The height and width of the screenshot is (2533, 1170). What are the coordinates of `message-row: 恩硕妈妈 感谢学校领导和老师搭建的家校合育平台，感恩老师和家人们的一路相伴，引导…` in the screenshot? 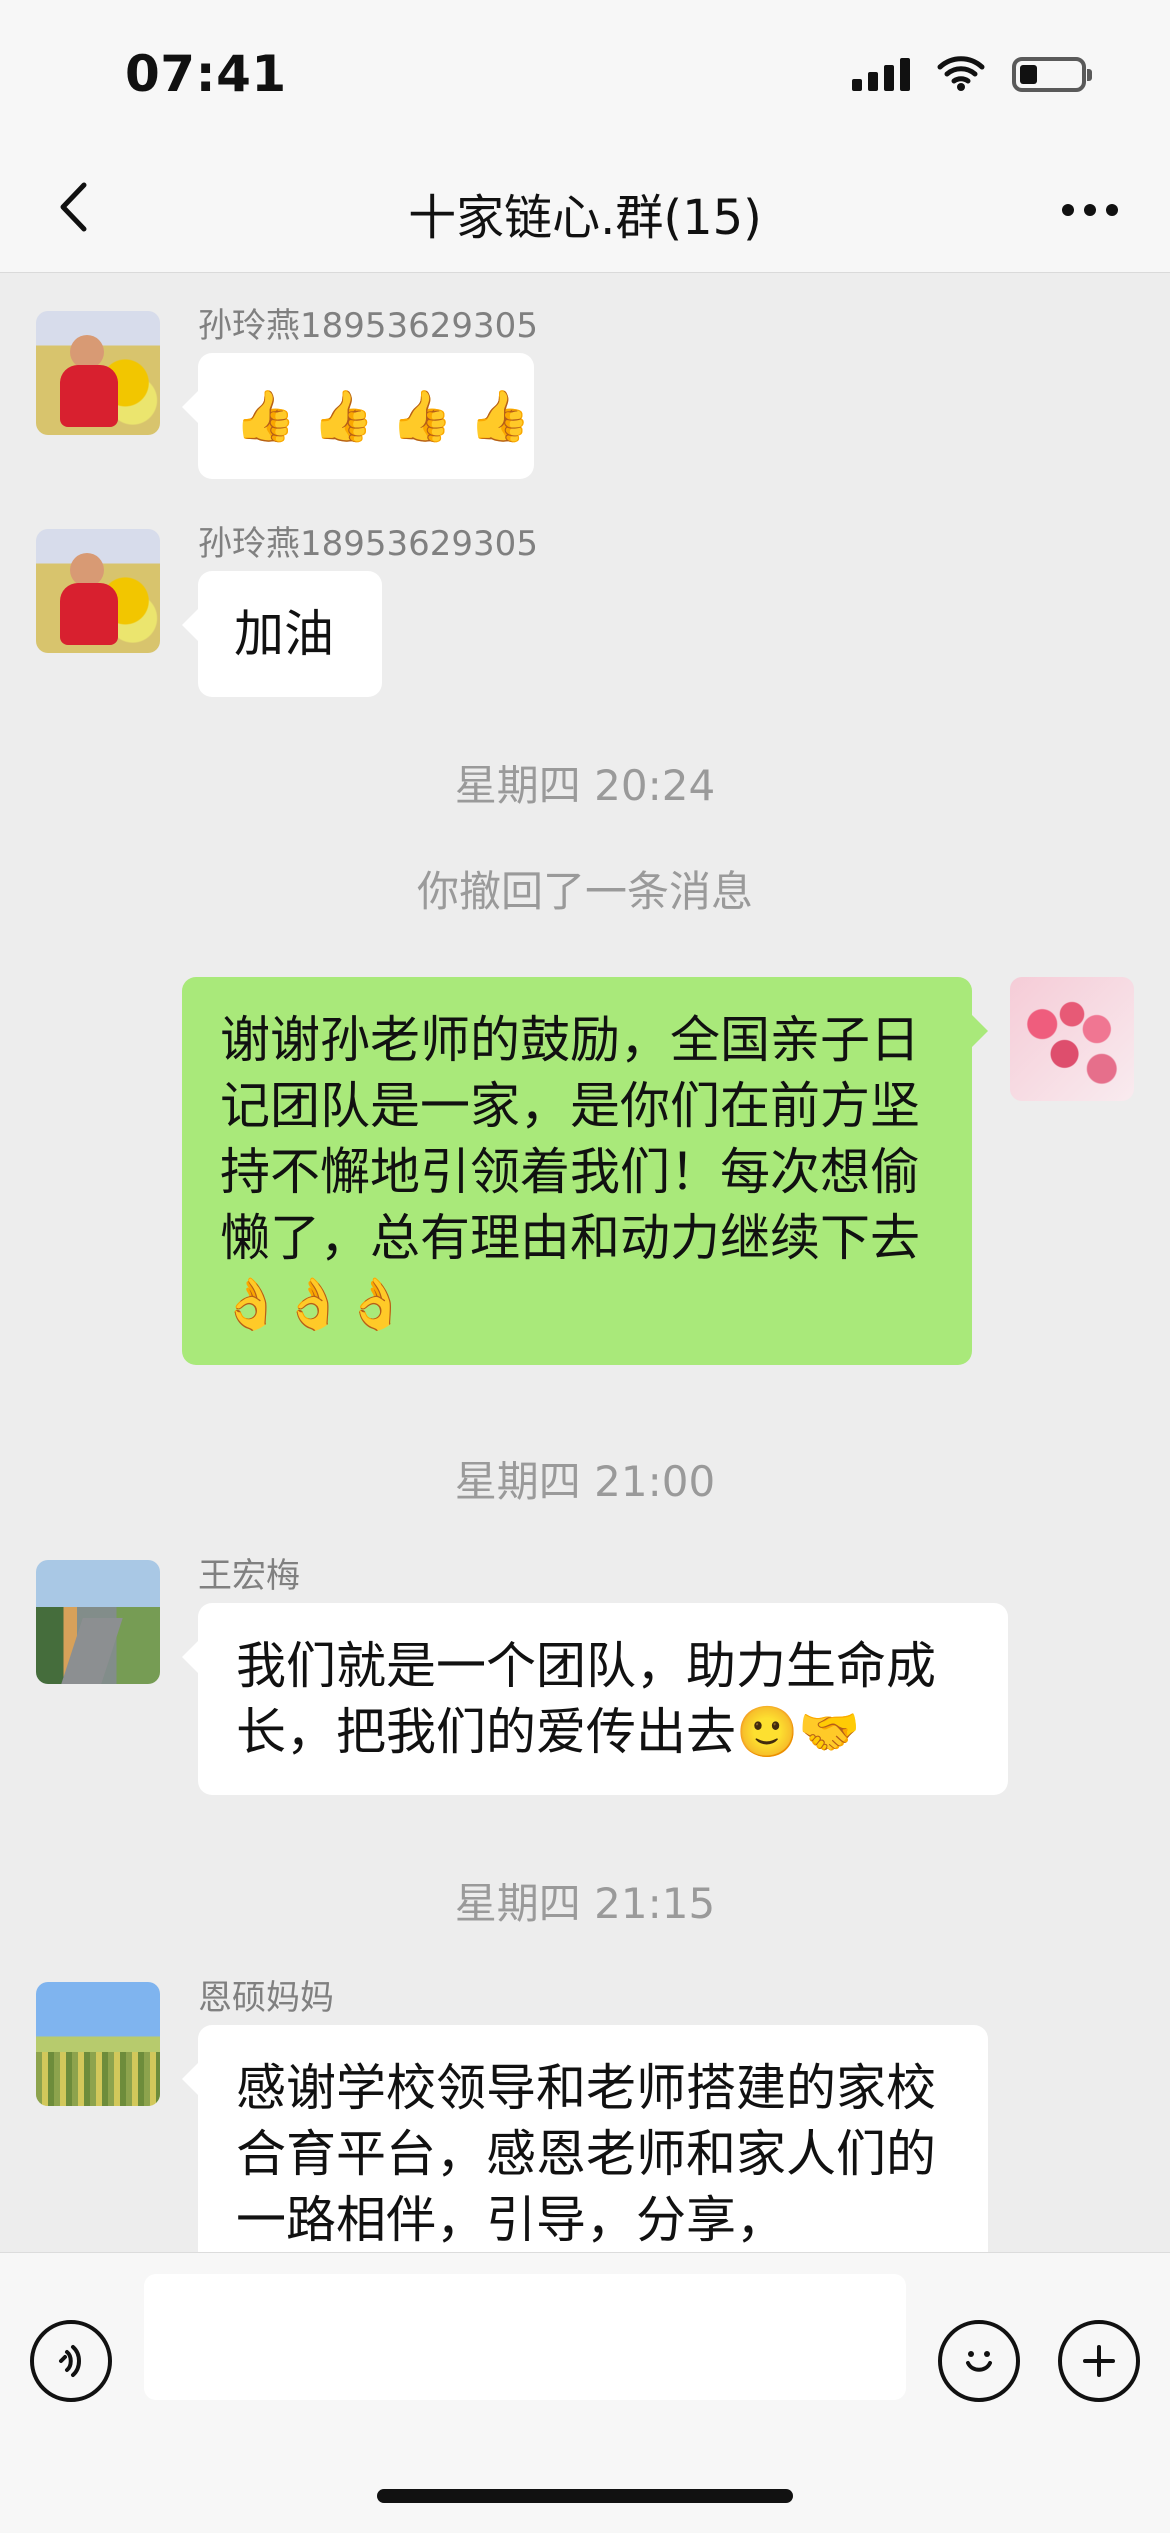 It's located at (585, 2111).